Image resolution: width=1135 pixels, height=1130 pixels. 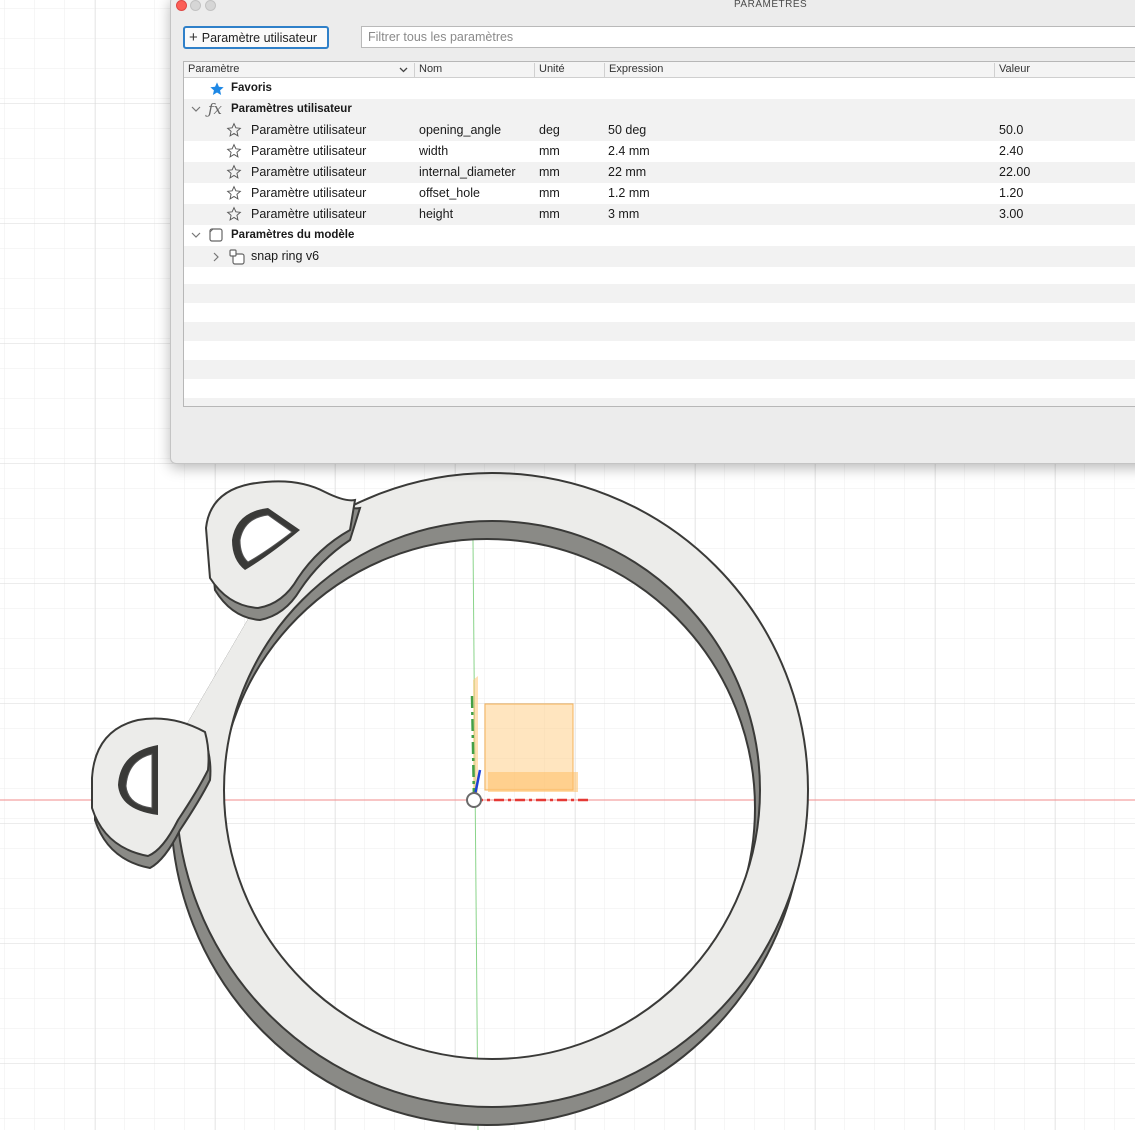 I want to click on column-label: Valeur, so click(x=1014, y=69).